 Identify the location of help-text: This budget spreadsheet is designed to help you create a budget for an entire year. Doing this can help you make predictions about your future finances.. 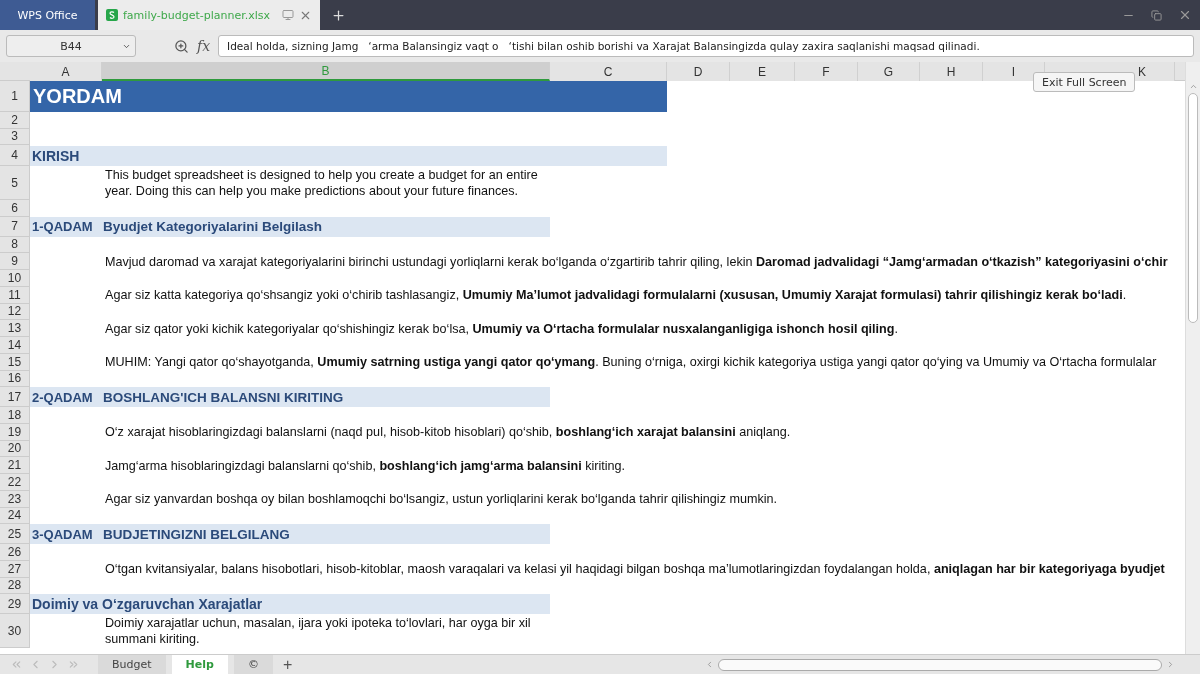
(322, 183).